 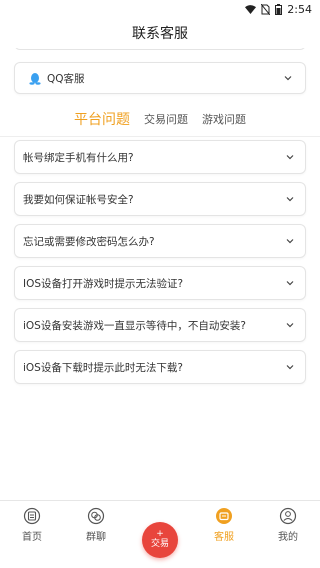 I want to click on tab-platform: 平台问题, so click(x=102, y=119).